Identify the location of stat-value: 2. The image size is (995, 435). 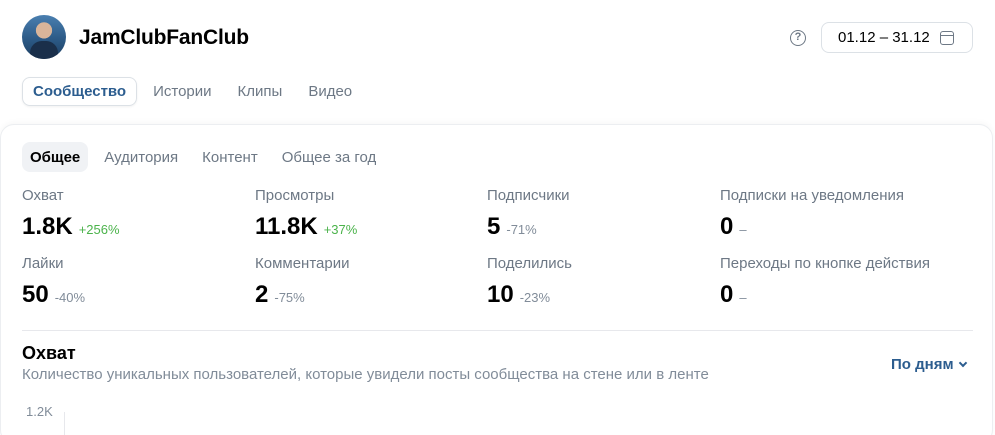
(262, 294).